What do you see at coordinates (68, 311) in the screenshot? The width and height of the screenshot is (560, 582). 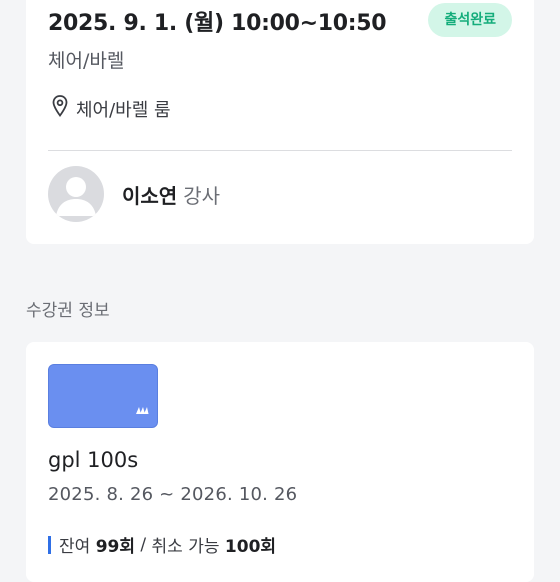 I see `pass-section-title: 수강권 정보` at bounding box center [68, 311].